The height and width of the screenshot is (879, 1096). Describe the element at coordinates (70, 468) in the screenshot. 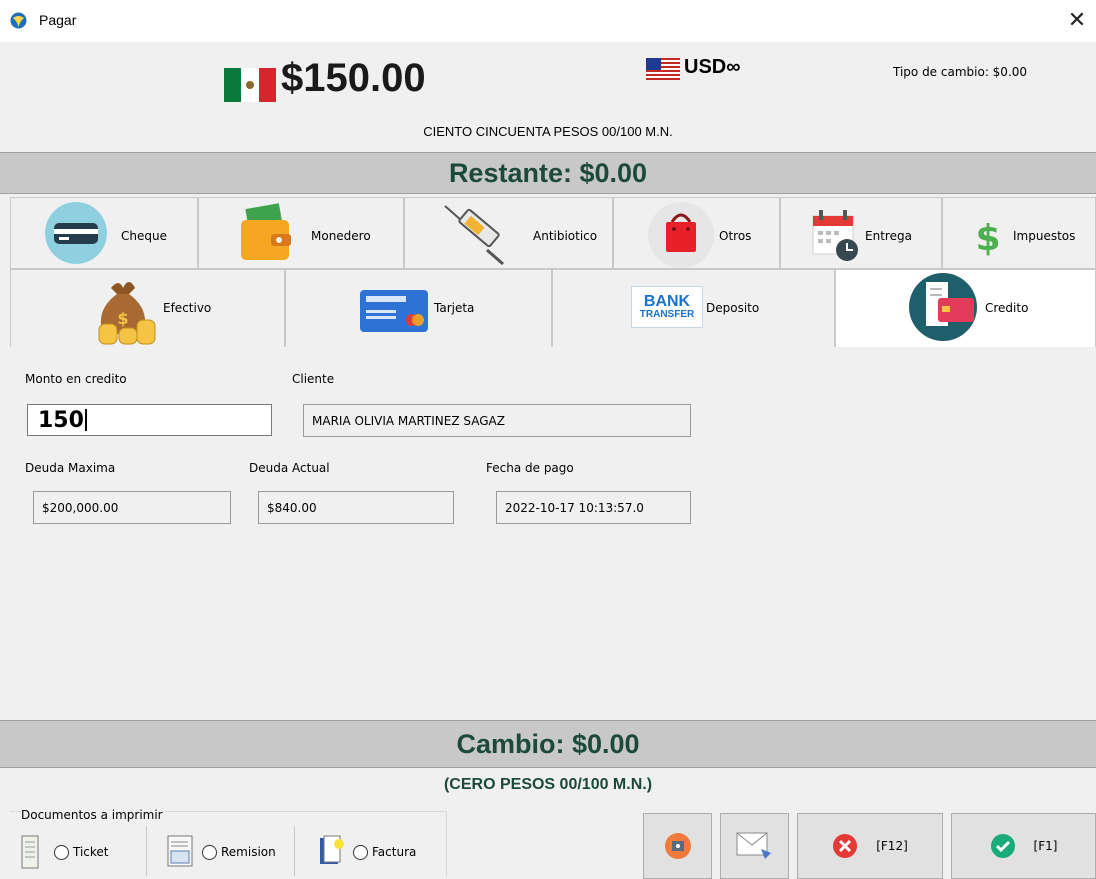

I see `max-debt-label: Deuda Maxima` at that location.